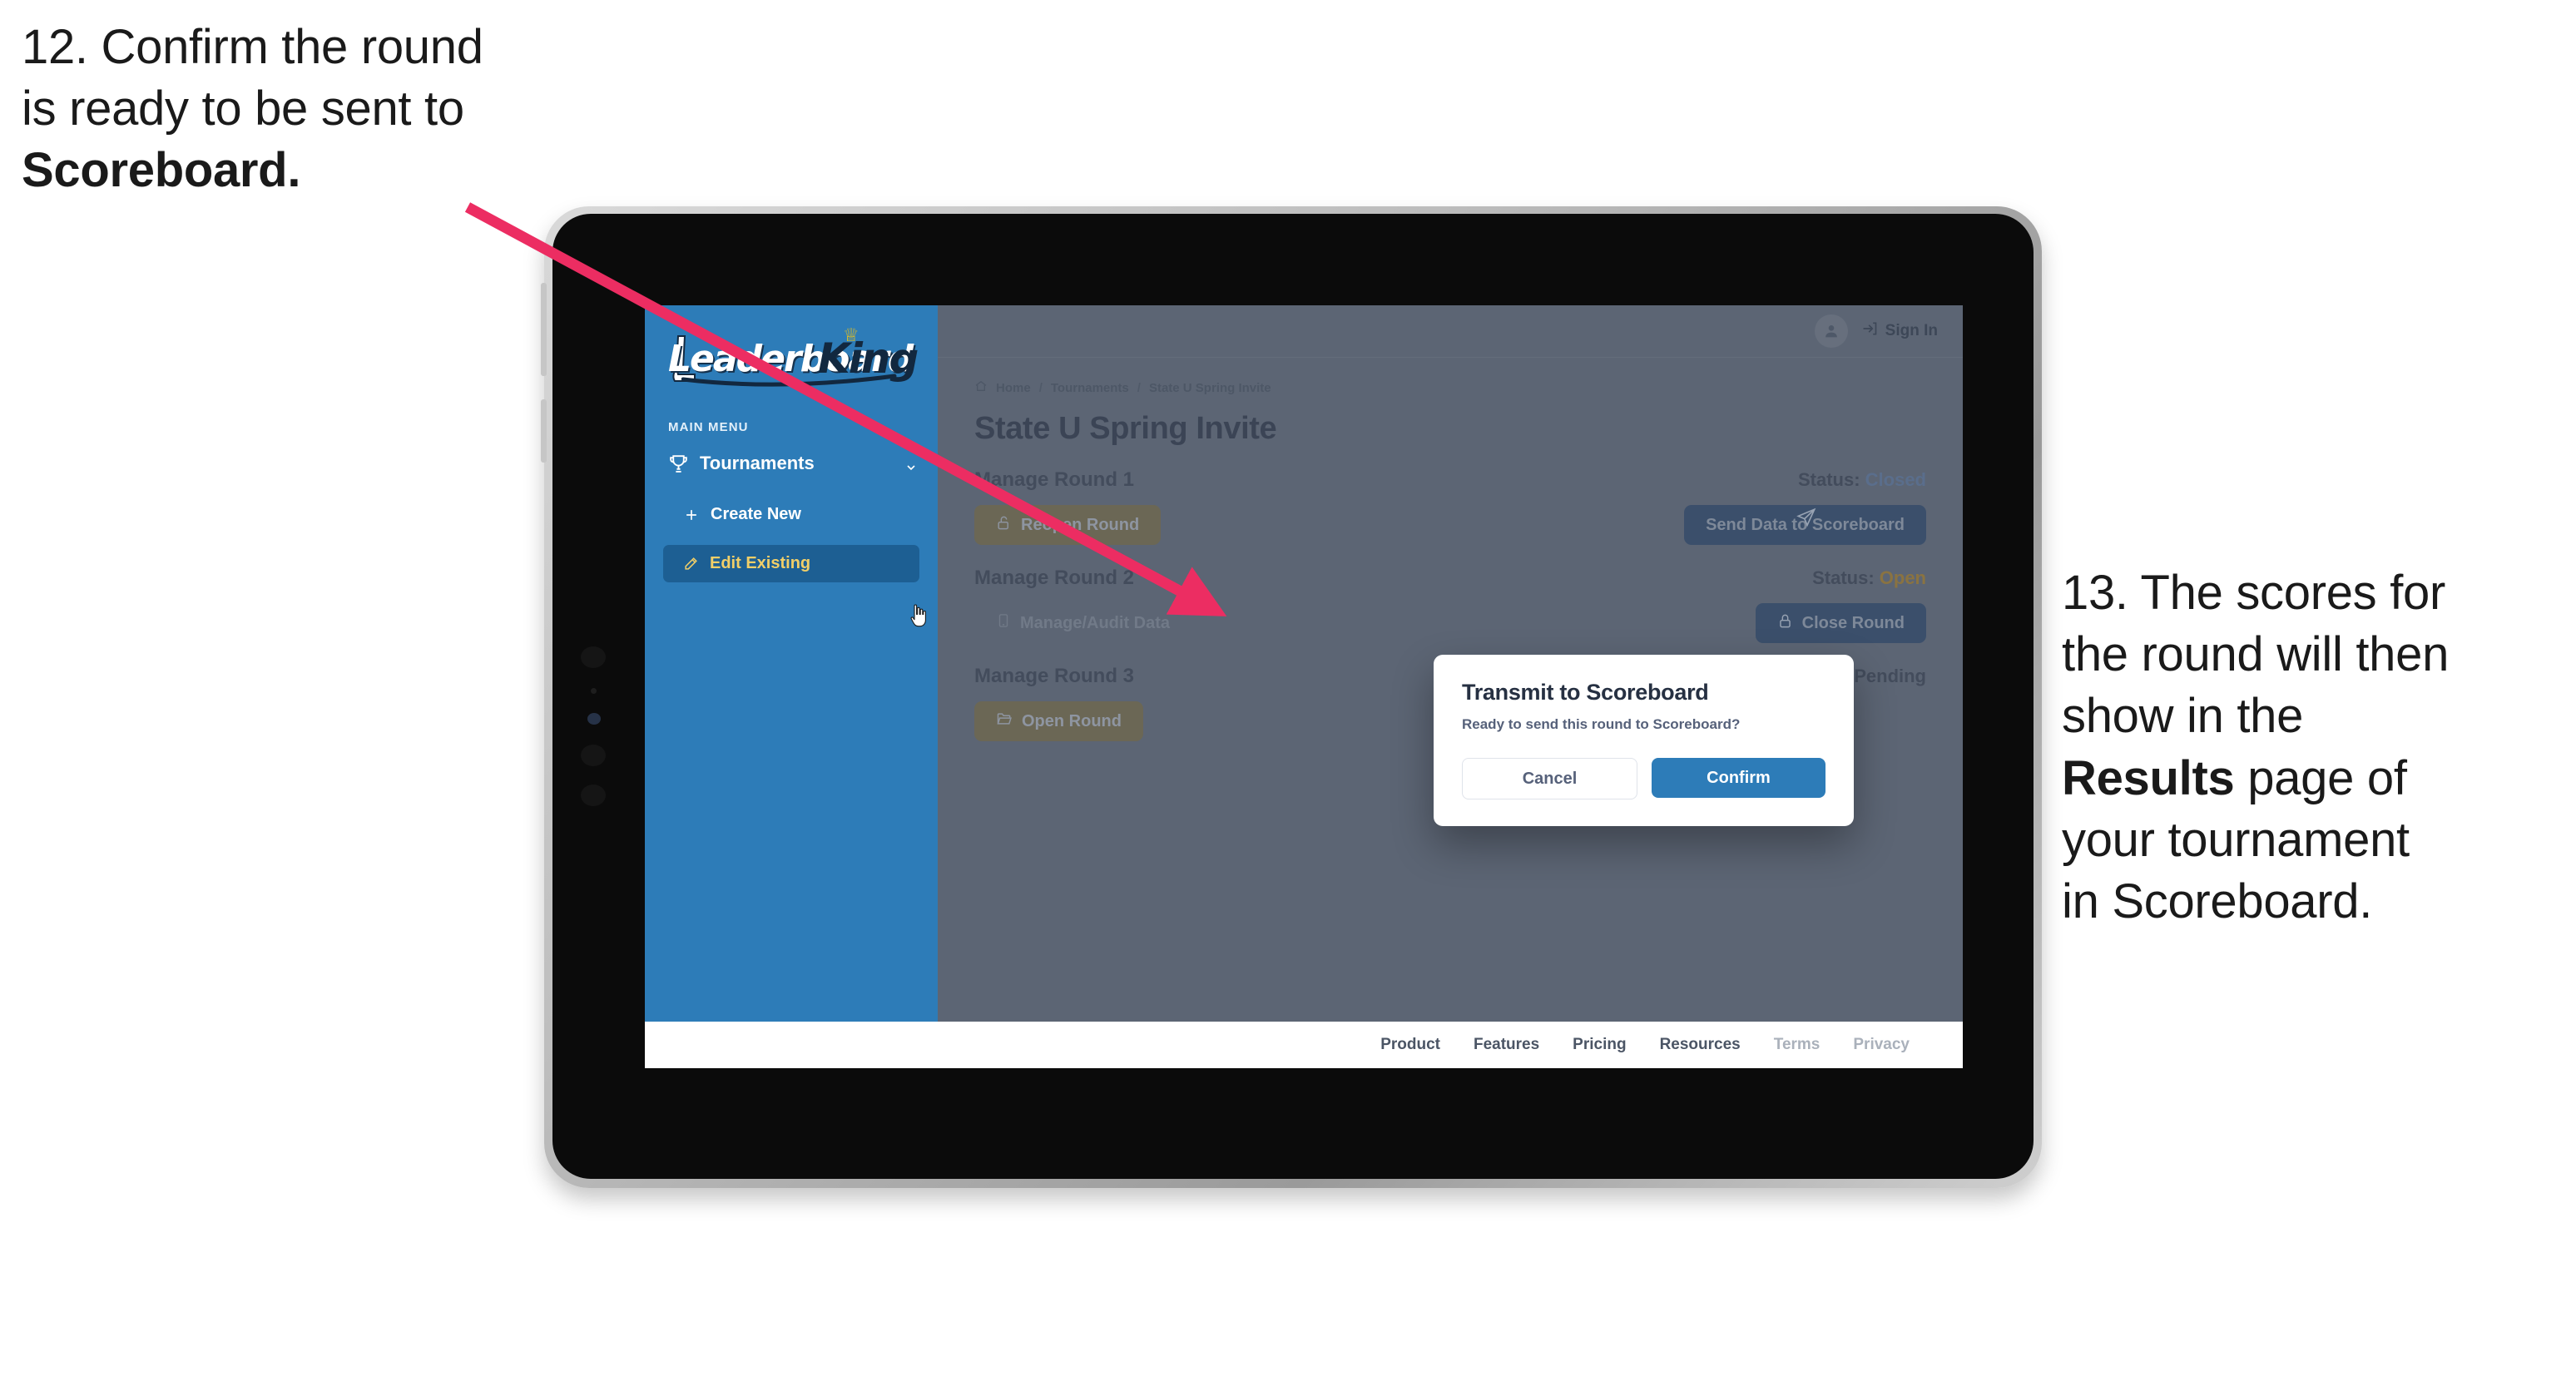 The width and height of the screenshot is (2576, 1386). I want to click on sign-in-button: Sign In, so click(1900, 331).